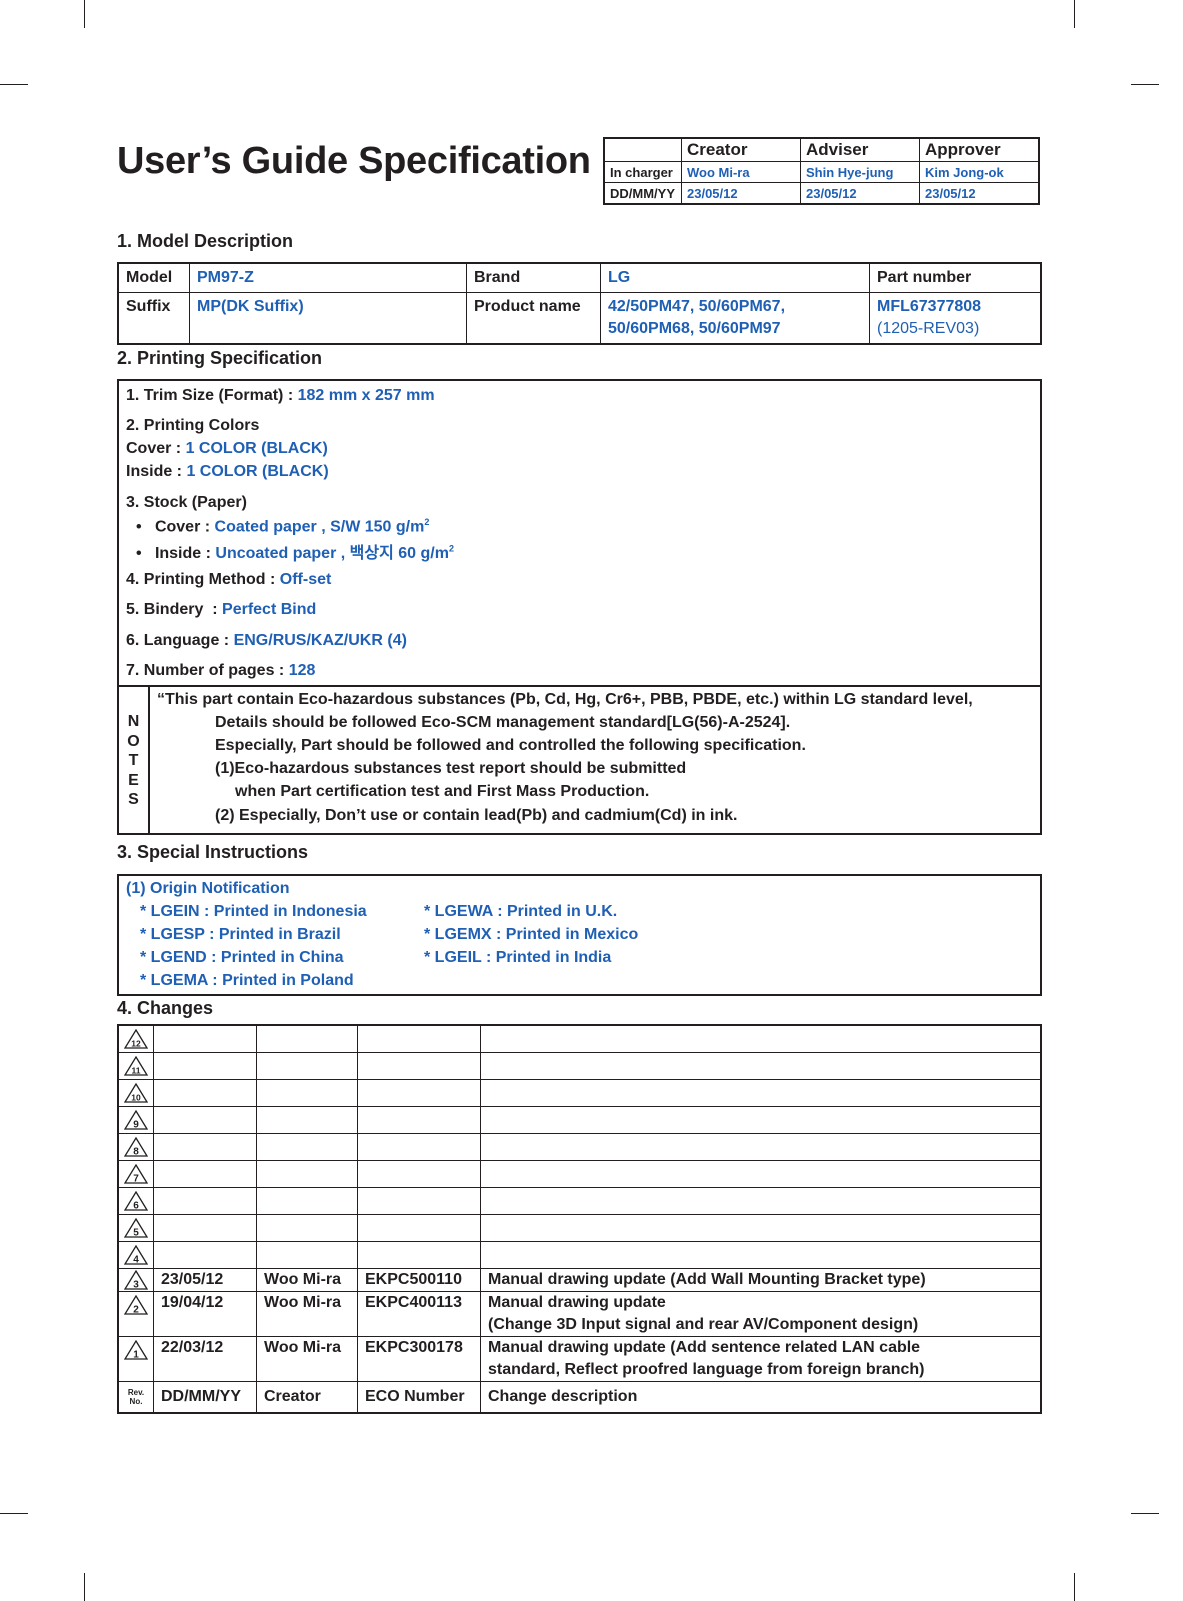  I want to click on revision-triangle-icon: 4, so click(136, 1254).